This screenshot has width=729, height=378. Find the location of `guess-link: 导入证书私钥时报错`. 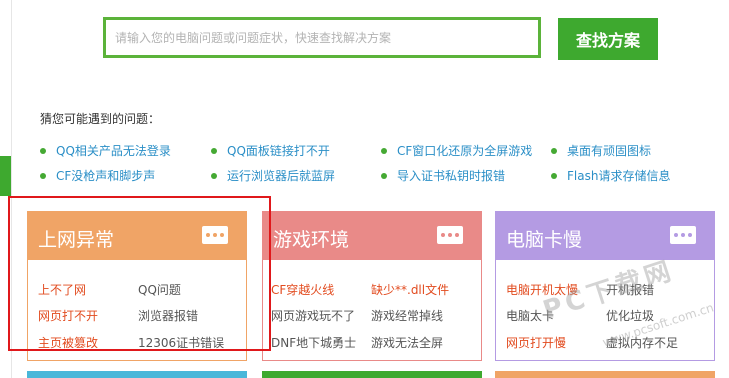

guess-link: 导入证书私钥时报错 is located at coordinates (443, 175).